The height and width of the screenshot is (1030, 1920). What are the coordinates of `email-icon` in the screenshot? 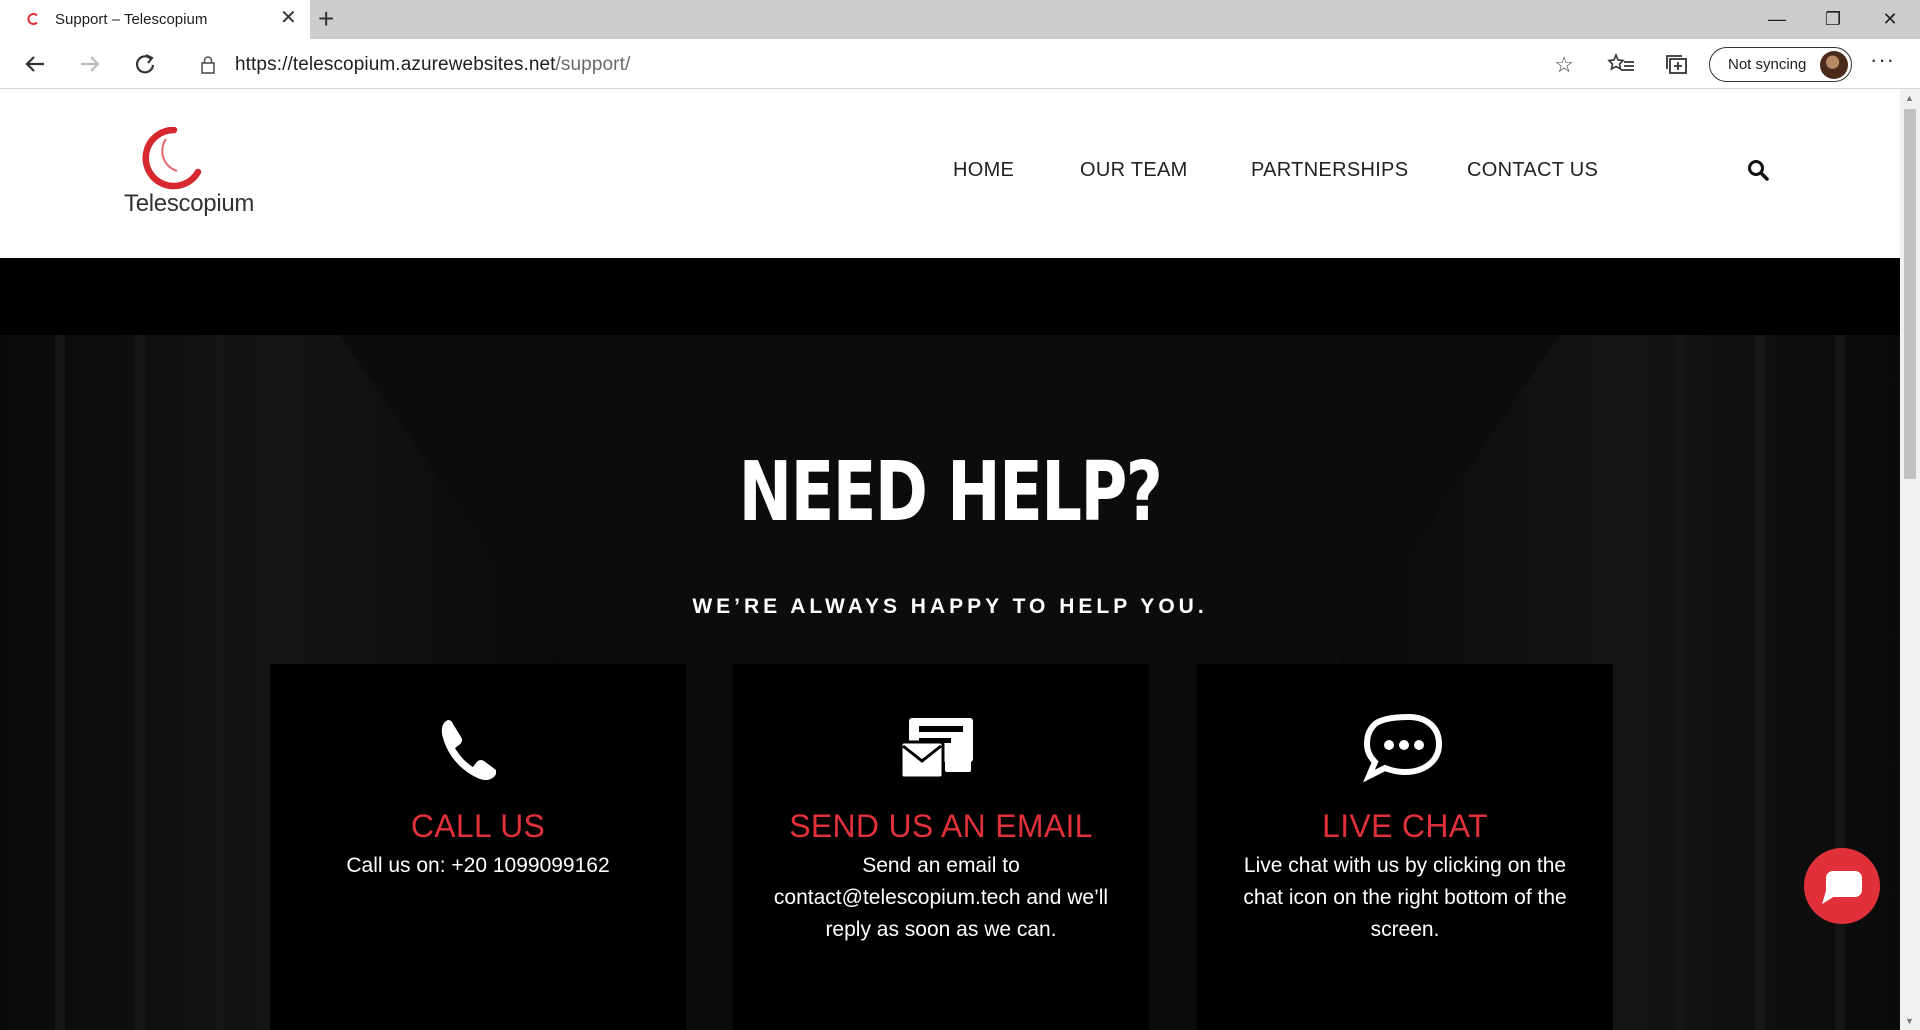 It's located at (936, 749).